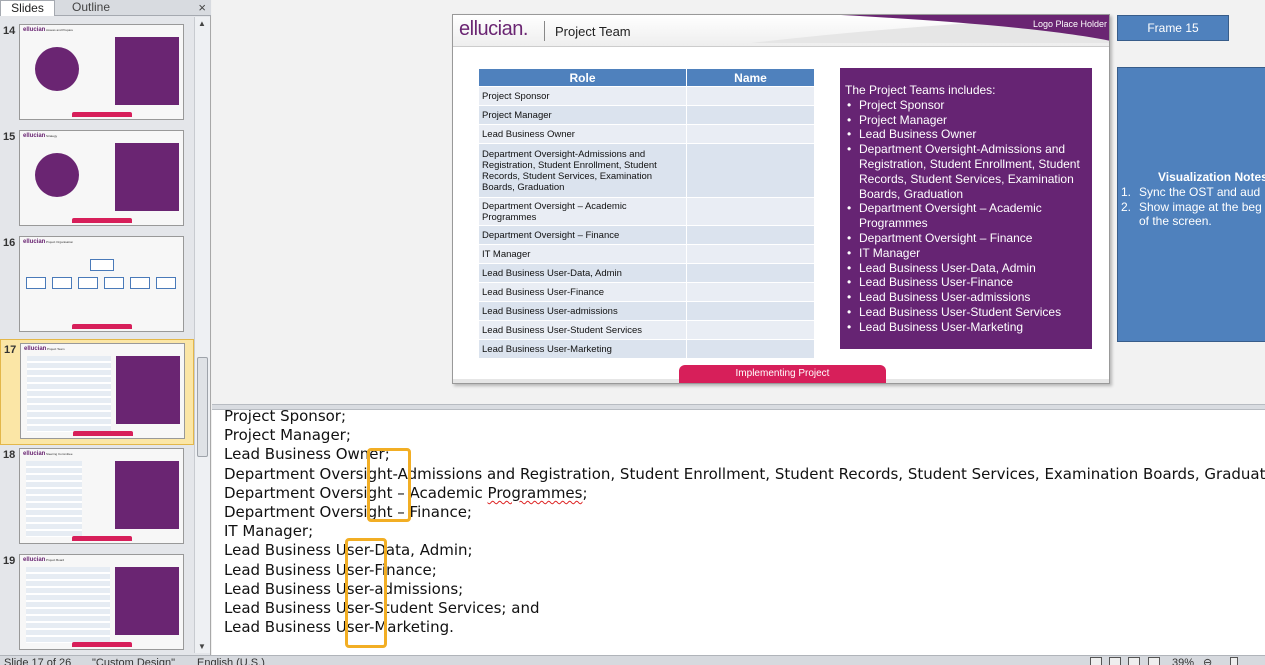  What do you see at coordinates (920, 90) in the screenshot?
I see `box-intro: The Project Teams includes:` at bounding box center [920, 90].